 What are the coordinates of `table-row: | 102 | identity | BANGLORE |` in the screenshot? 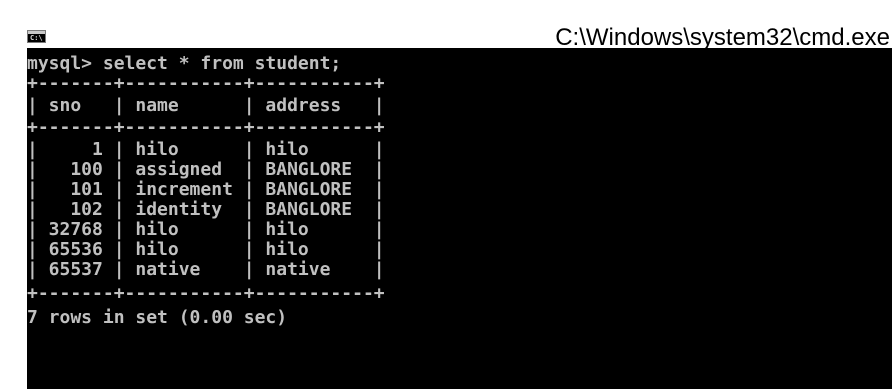 It's located at (206, 209).